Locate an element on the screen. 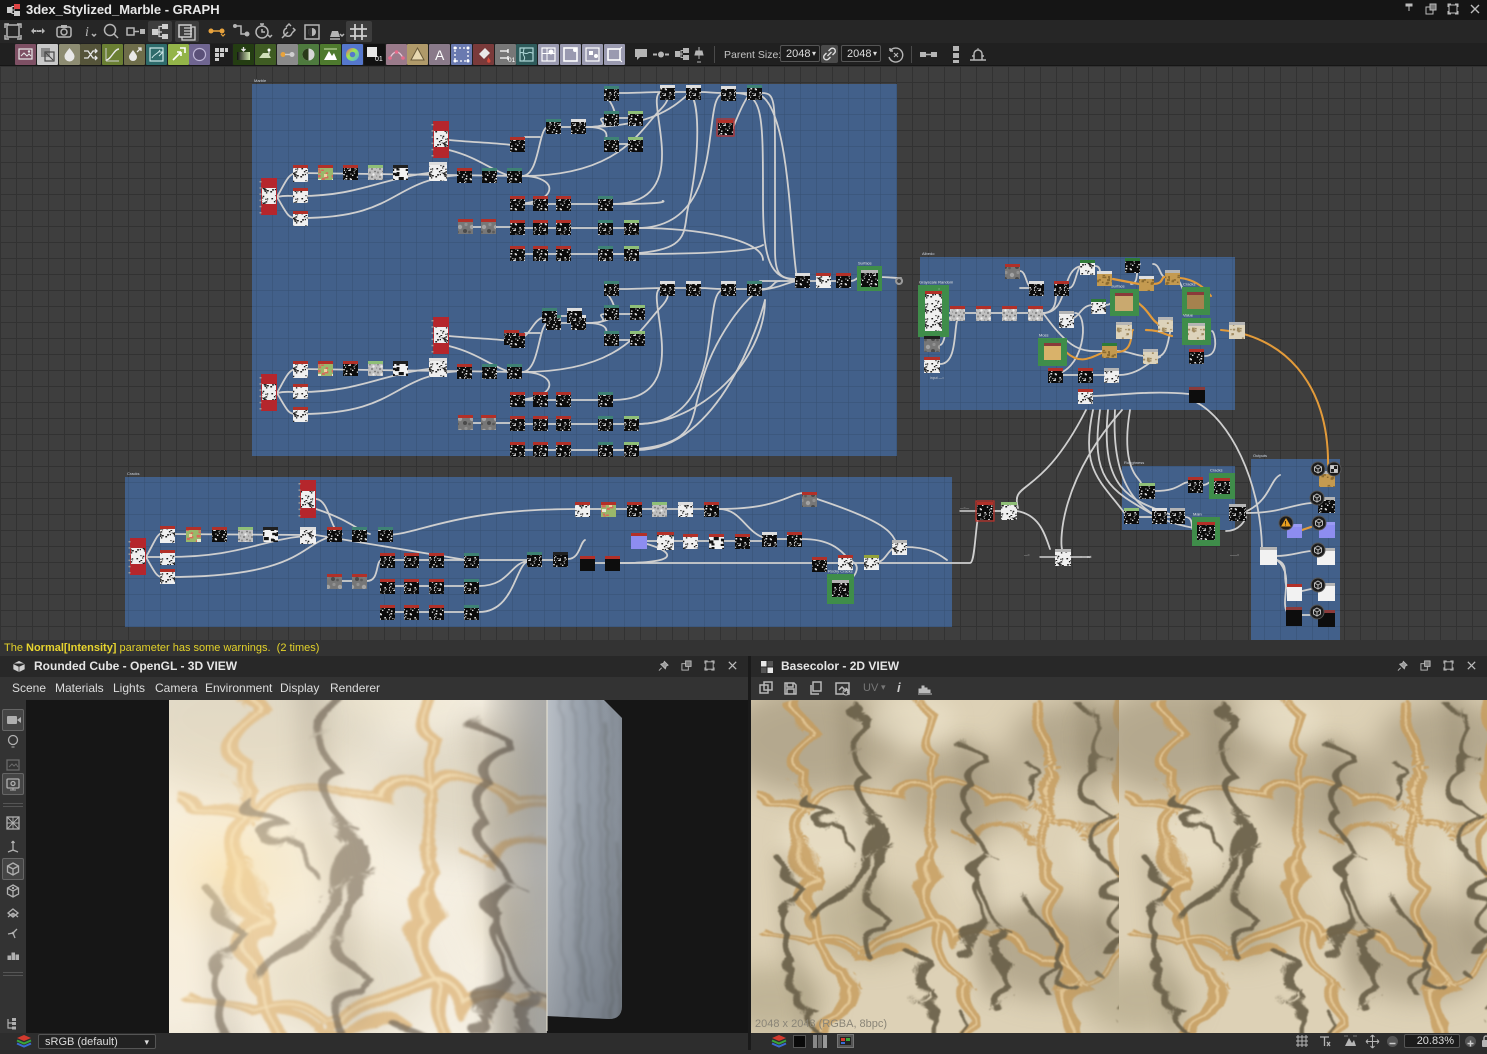 The image size is (1487, 1054). svg-text: Outputs is located at coordinates (1260, 455).